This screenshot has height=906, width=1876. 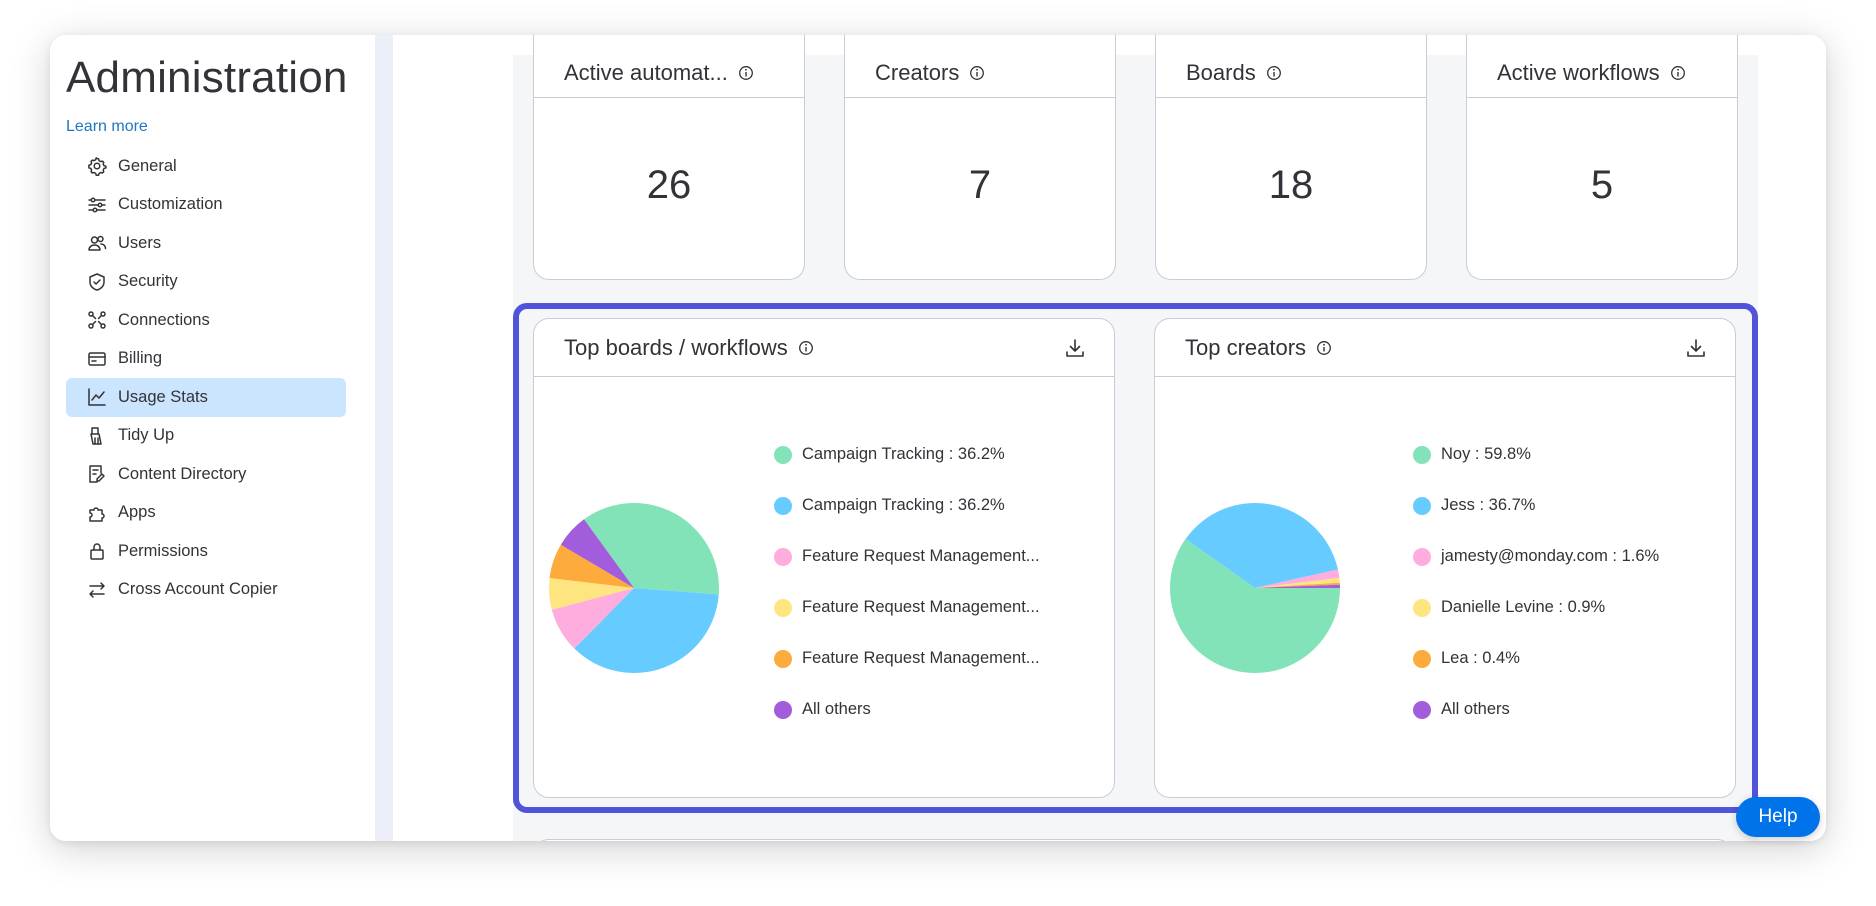 I want to click on sidebar-item-customization: Customization, so click(x=206, y=205).